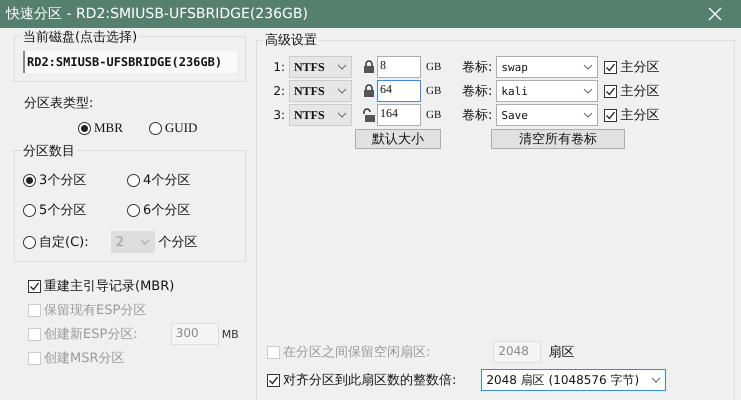 The image size is (741, 400). I want to click on radio-label: MBR, so click(108, 128).